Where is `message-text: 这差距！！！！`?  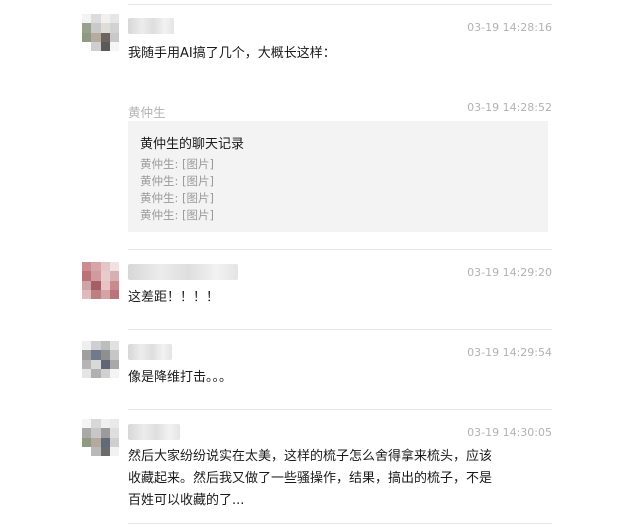 message-text: 这差距！！！！ is located at coordinates (174, 297).